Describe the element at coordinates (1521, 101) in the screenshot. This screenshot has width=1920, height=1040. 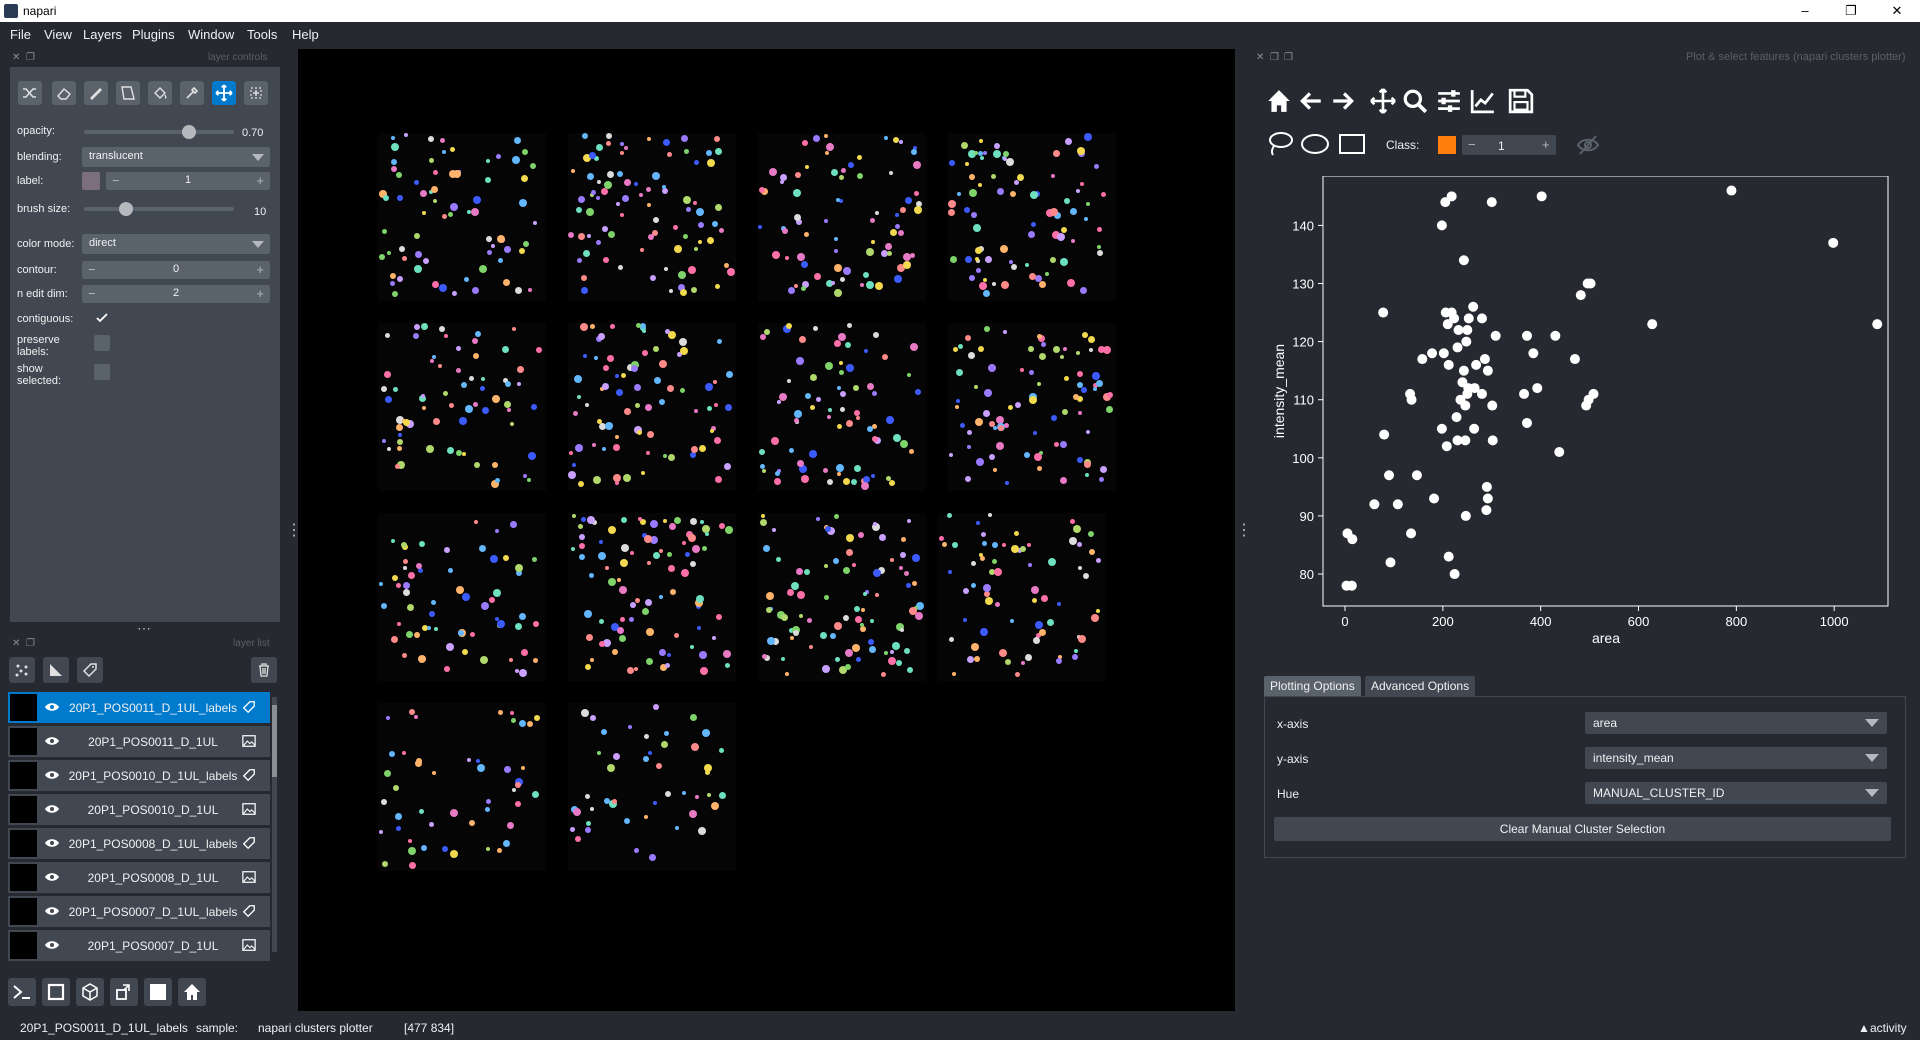
I see `save-icon` at that location.